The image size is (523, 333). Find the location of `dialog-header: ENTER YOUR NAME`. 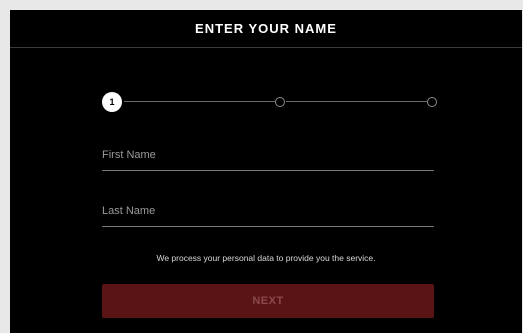

dialog-header: ENTER YOUR NAME is located at coordinates (266, 29).